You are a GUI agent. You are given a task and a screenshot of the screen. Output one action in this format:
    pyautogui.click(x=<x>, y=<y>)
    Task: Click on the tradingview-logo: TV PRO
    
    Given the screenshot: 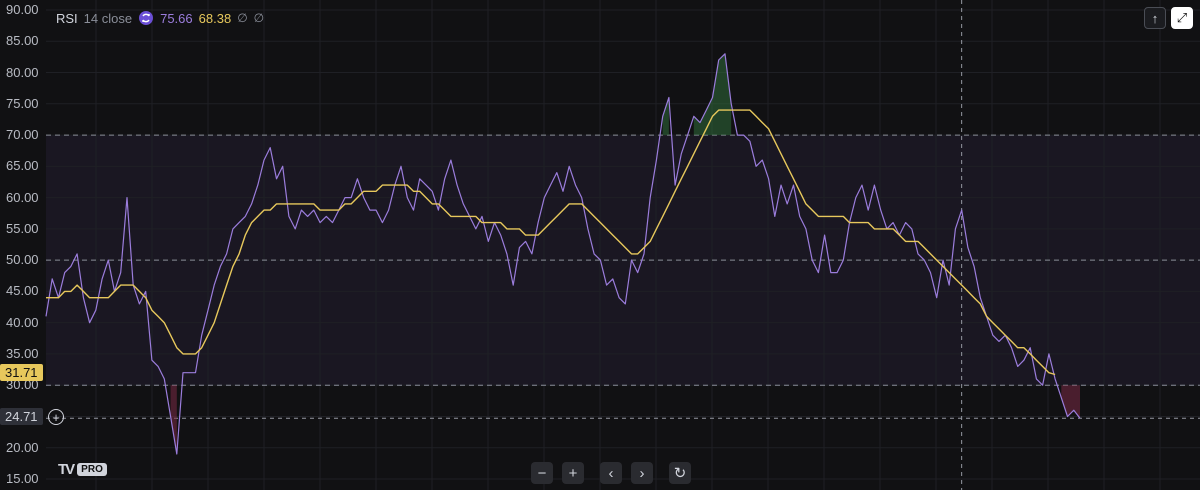 What is the action you would take?
    pyautogui.click(x=82, y=469)
    